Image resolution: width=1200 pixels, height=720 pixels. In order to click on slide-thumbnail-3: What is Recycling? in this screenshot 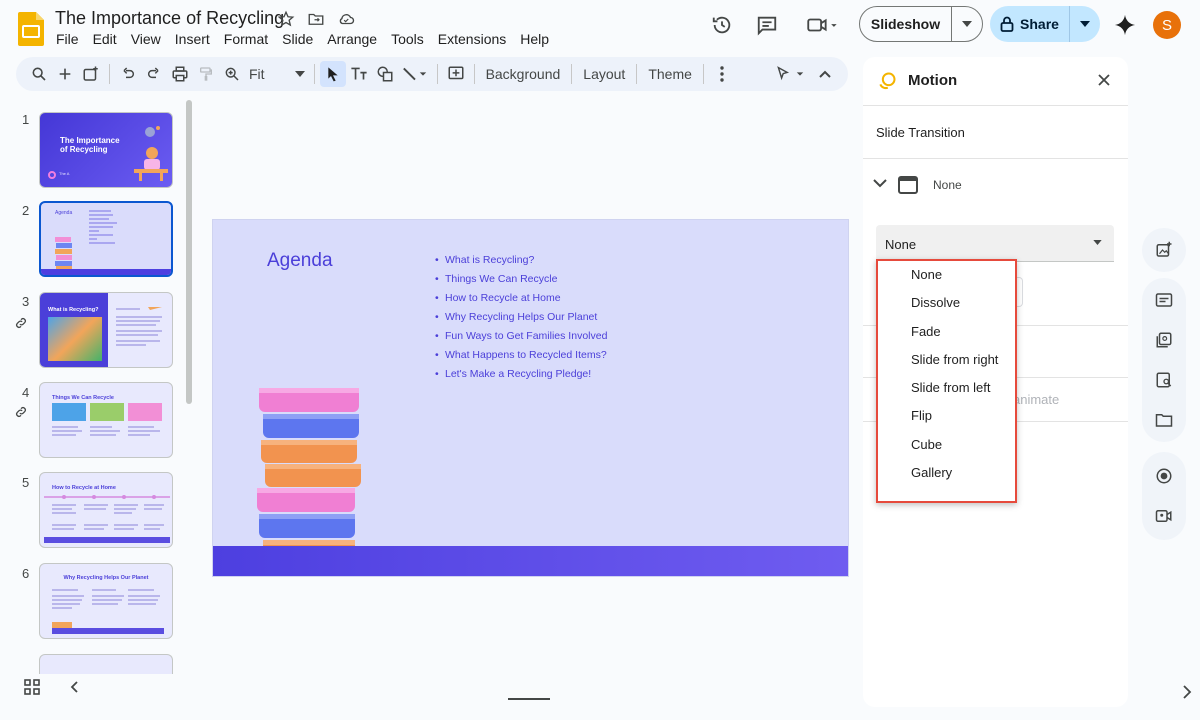, I will do `click(106, 330)`.